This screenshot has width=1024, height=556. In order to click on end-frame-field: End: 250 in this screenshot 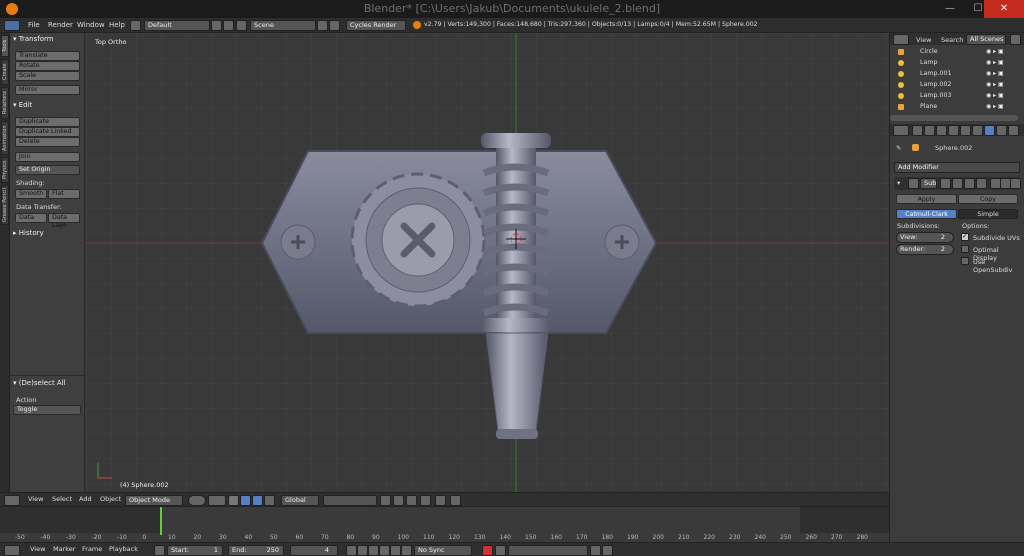, I will do `click(256, 550)`.